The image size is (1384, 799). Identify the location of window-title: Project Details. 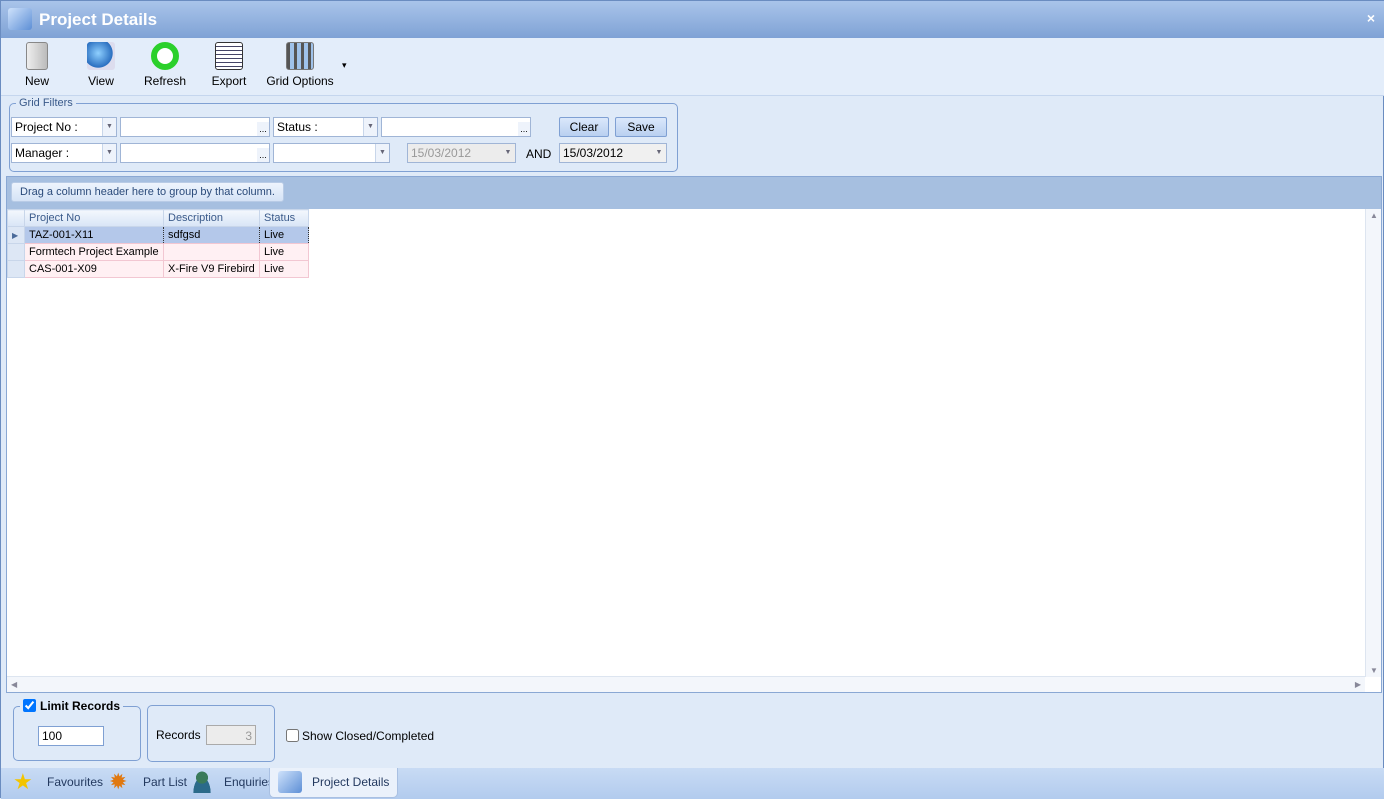
(98, 19).